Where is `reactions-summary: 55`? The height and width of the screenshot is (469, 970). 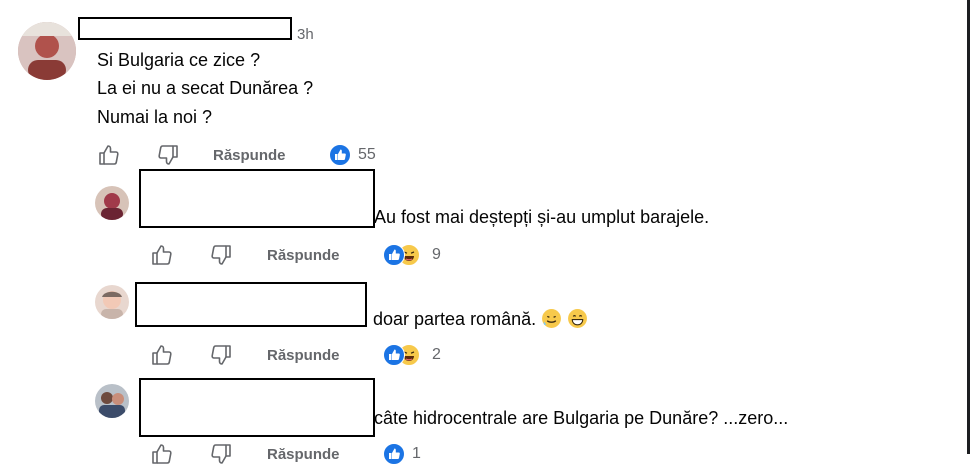
reactions-summary: 55 is located at coordinates (359, 155).